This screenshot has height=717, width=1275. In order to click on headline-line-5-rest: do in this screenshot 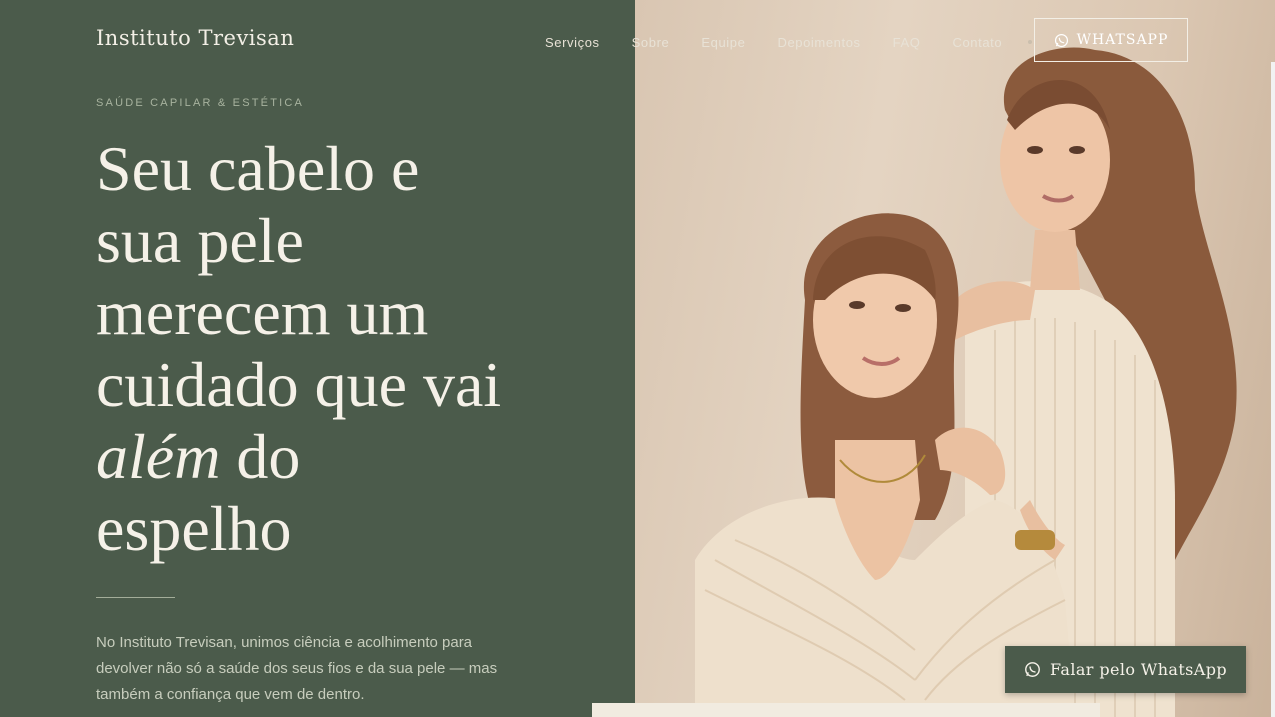, I will do `click(260, 456)`.